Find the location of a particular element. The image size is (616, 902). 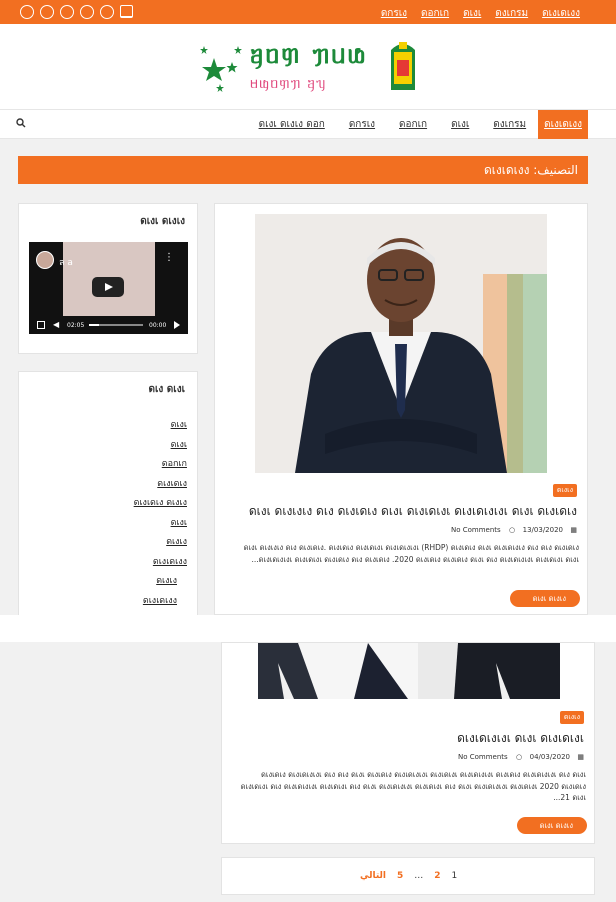

post-date: 04/03/2020 is located at coordinates (549, 757).